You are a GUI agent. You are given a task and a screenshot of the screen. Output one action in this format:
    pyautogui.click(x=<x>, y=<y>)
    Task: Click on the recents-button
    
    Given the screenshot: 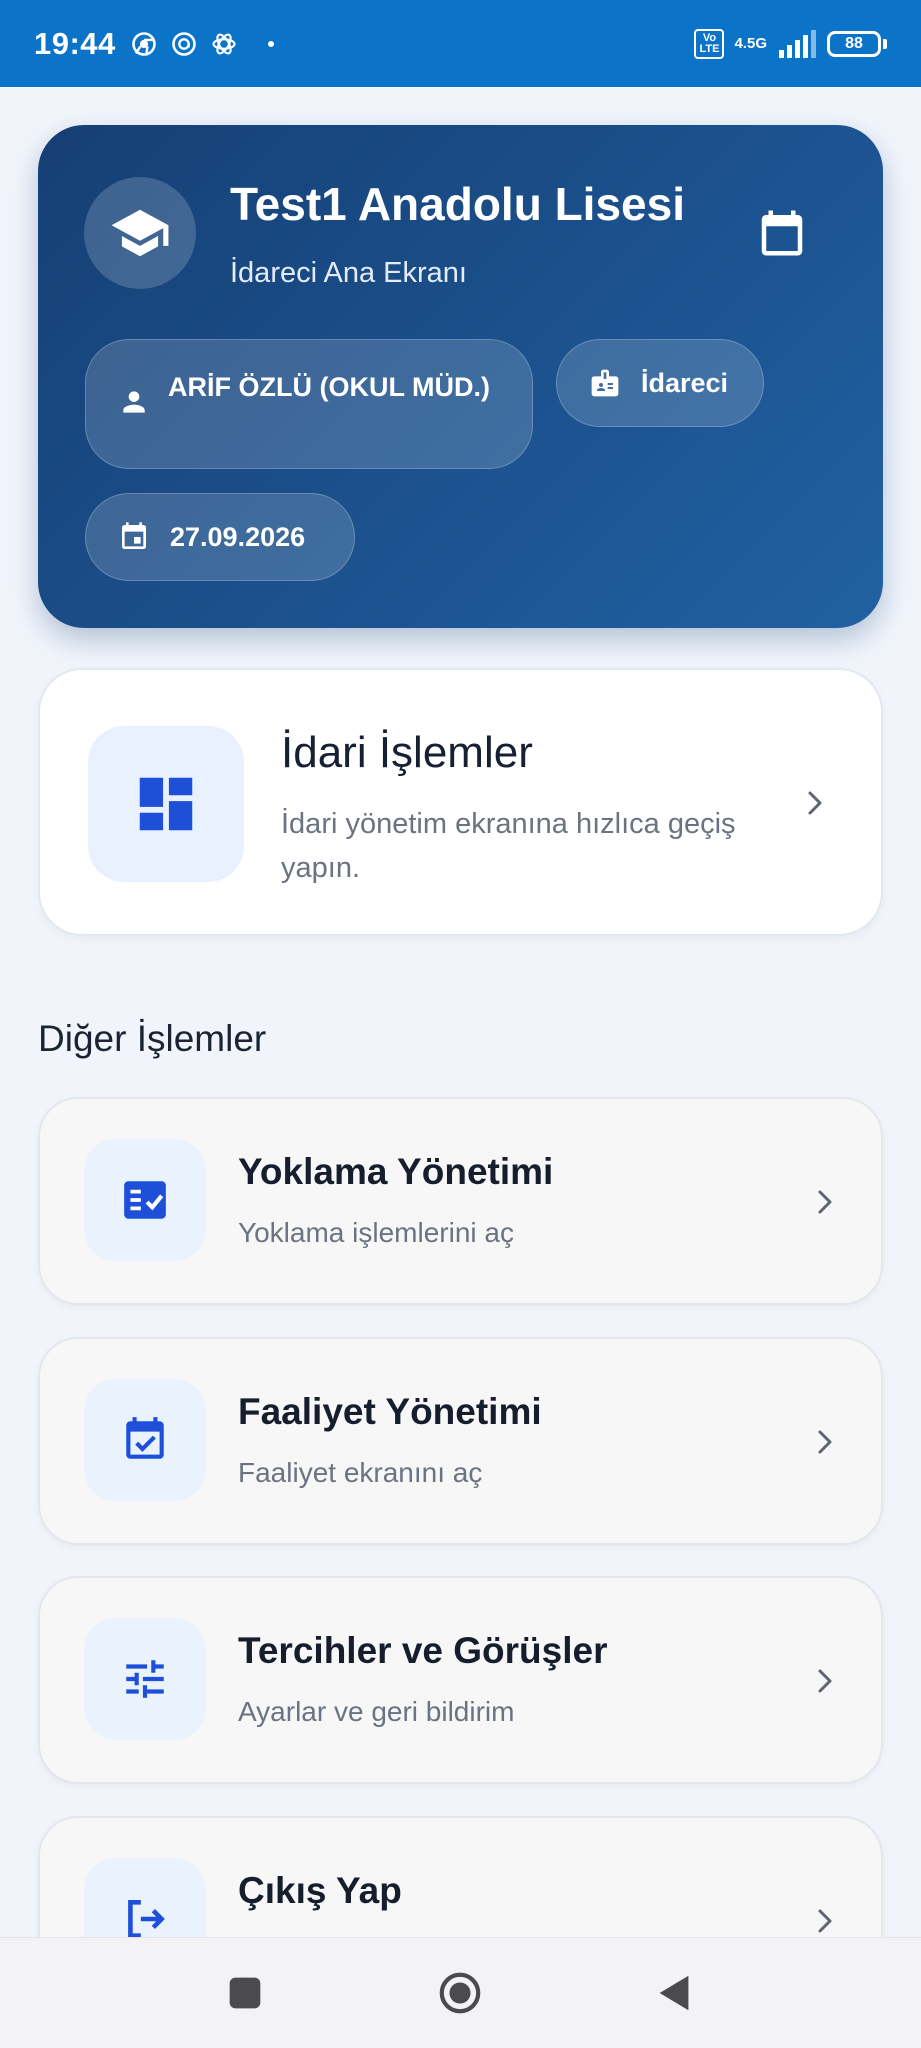 What is the action you would take?
    pyautogui.click(x=245, y=1993)
    